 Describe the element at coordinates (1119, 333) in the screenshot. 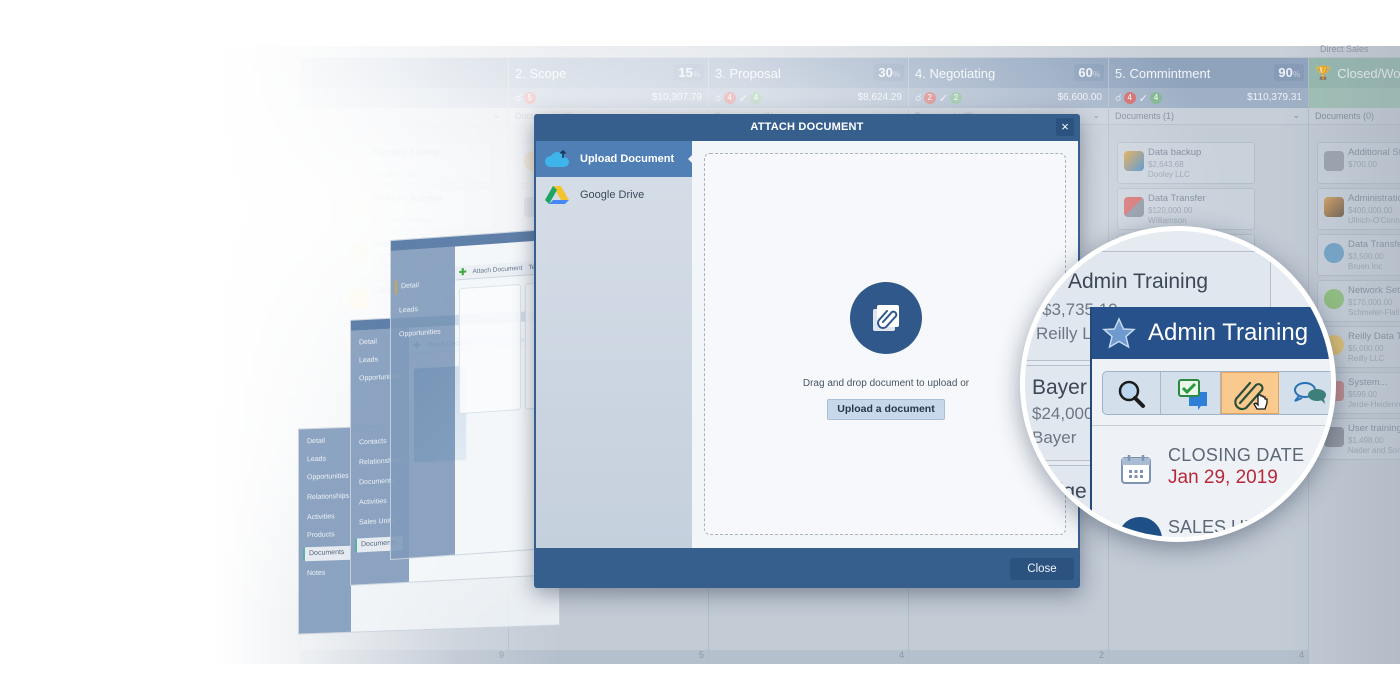

I see `star-icon` at that location.